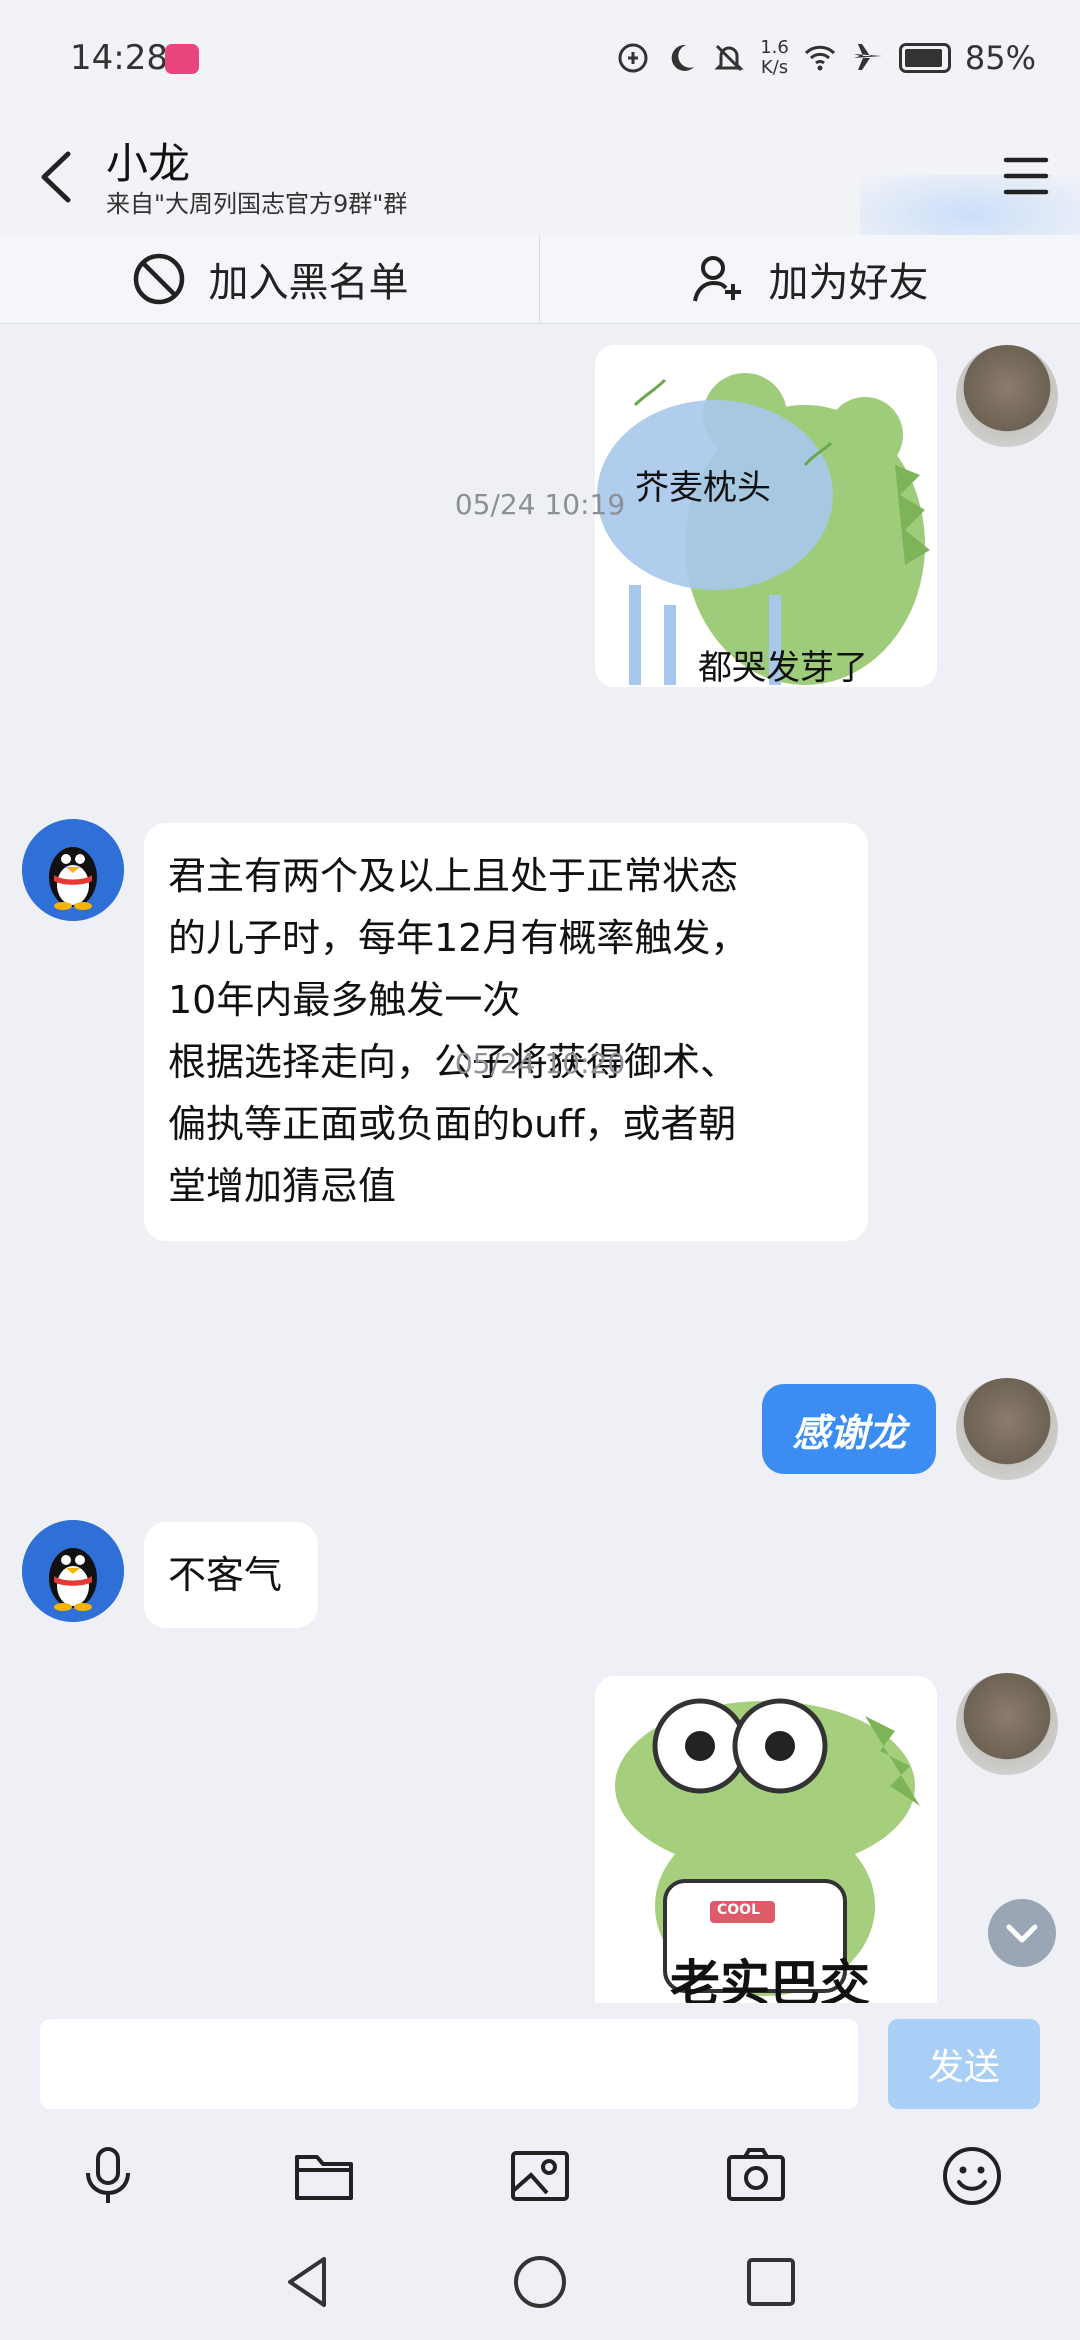 The height and width of the screenshot is (2340, 1080). Describe the element at coordinates (158, 279) in the screenshot. I see `block-icon` at that location.